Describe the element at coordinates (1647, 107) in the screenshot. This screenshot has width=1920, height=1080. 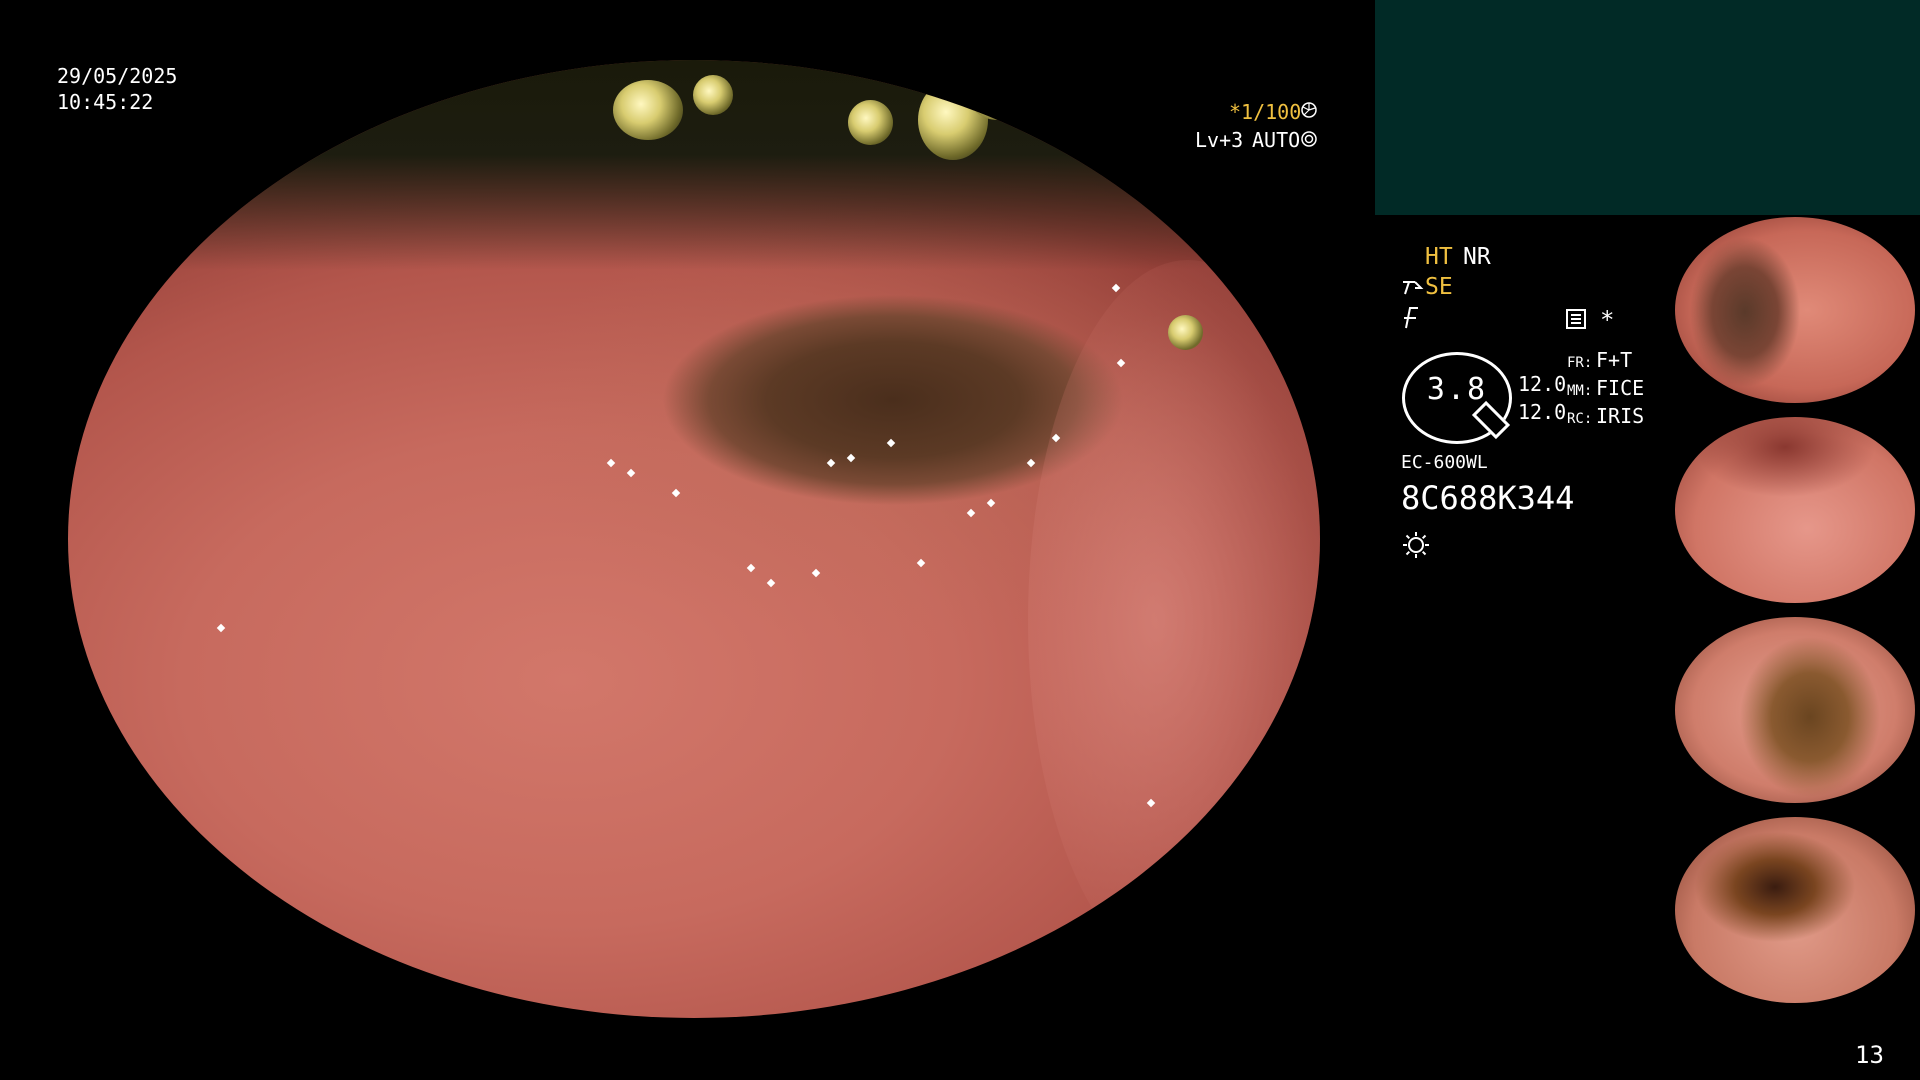
I see `info-panel` at that location.